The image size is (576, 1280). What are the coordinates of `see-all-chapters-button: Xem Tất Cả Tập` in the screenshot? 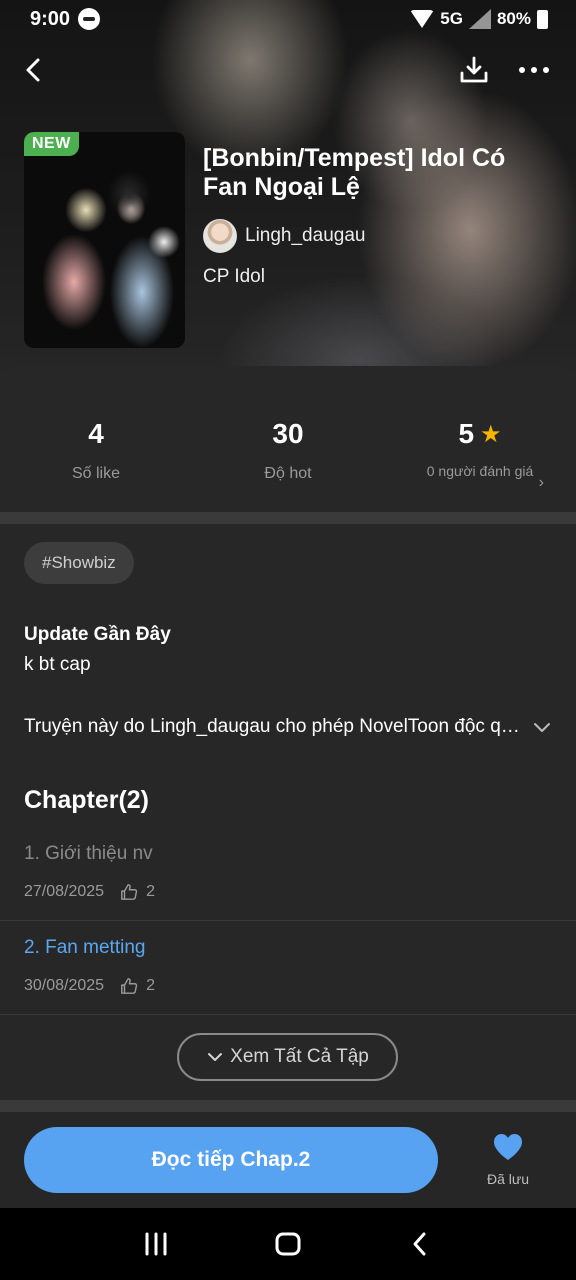 It's located at (287, 1057).